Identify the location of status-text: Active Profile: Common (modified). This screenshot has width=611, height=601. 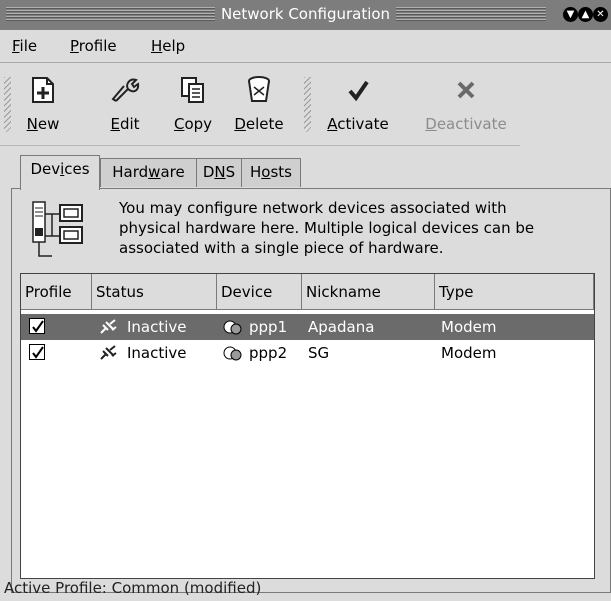
(133, 588).